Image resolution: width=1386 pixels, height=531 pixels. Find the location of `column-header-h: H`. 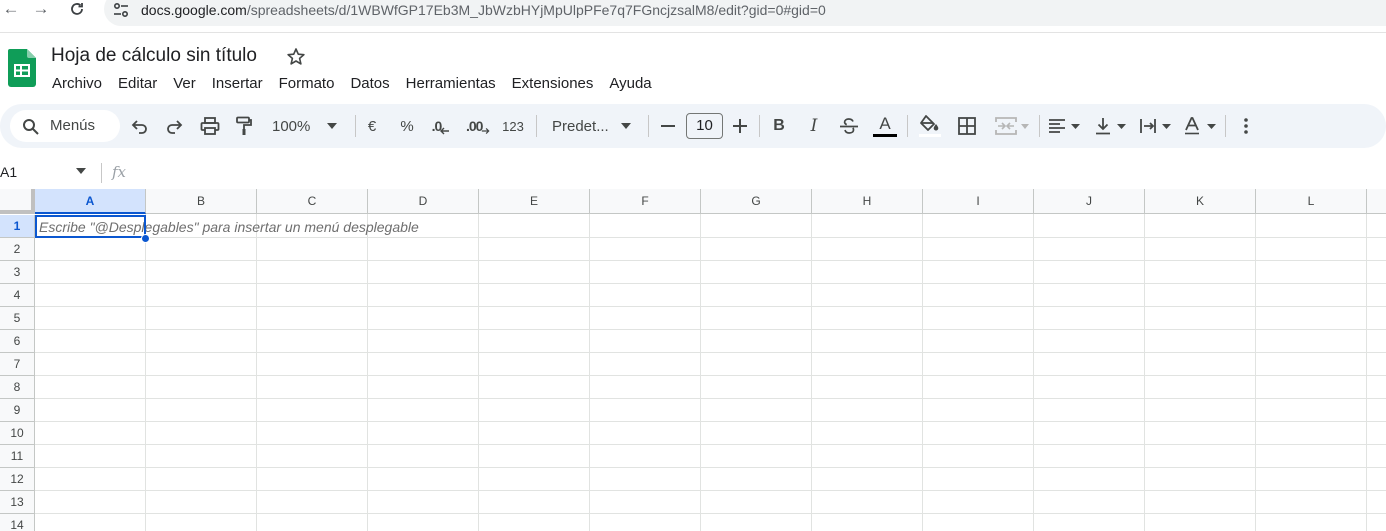

column-header-h: H is located at coordinates (867, 201).